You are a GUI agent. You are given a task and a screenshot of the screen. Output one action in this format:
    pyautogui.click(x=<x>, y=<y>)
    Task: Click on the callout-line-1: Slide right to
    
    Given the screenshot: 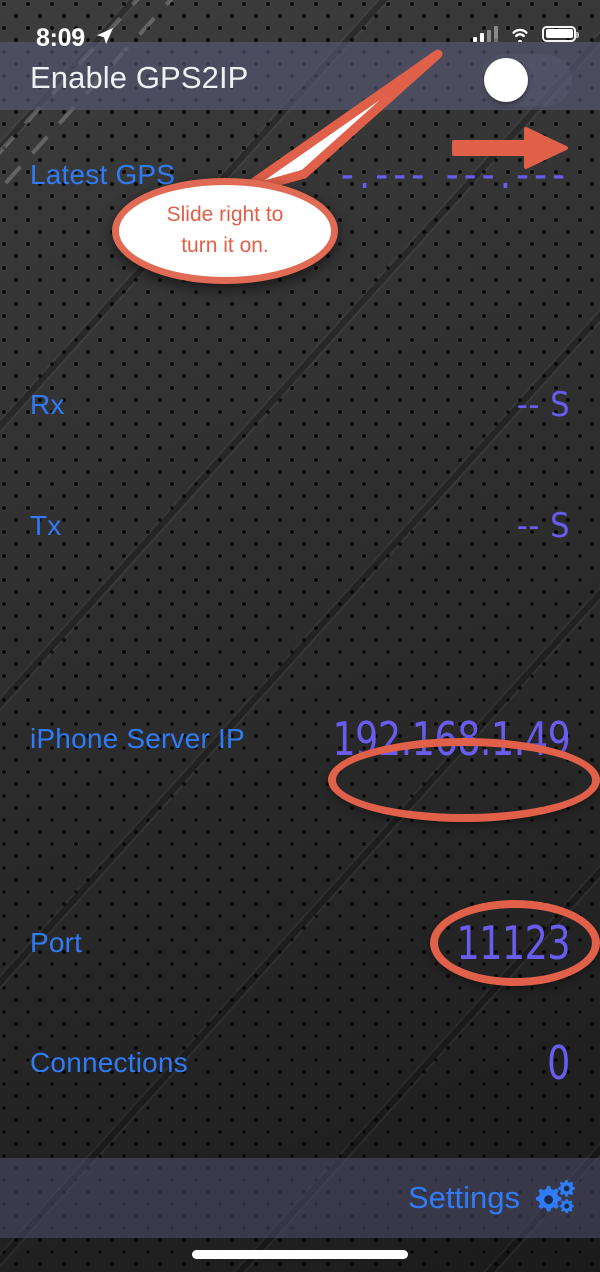 What is the action you would take?
    pyautogui.click(x=225, y=215)
    